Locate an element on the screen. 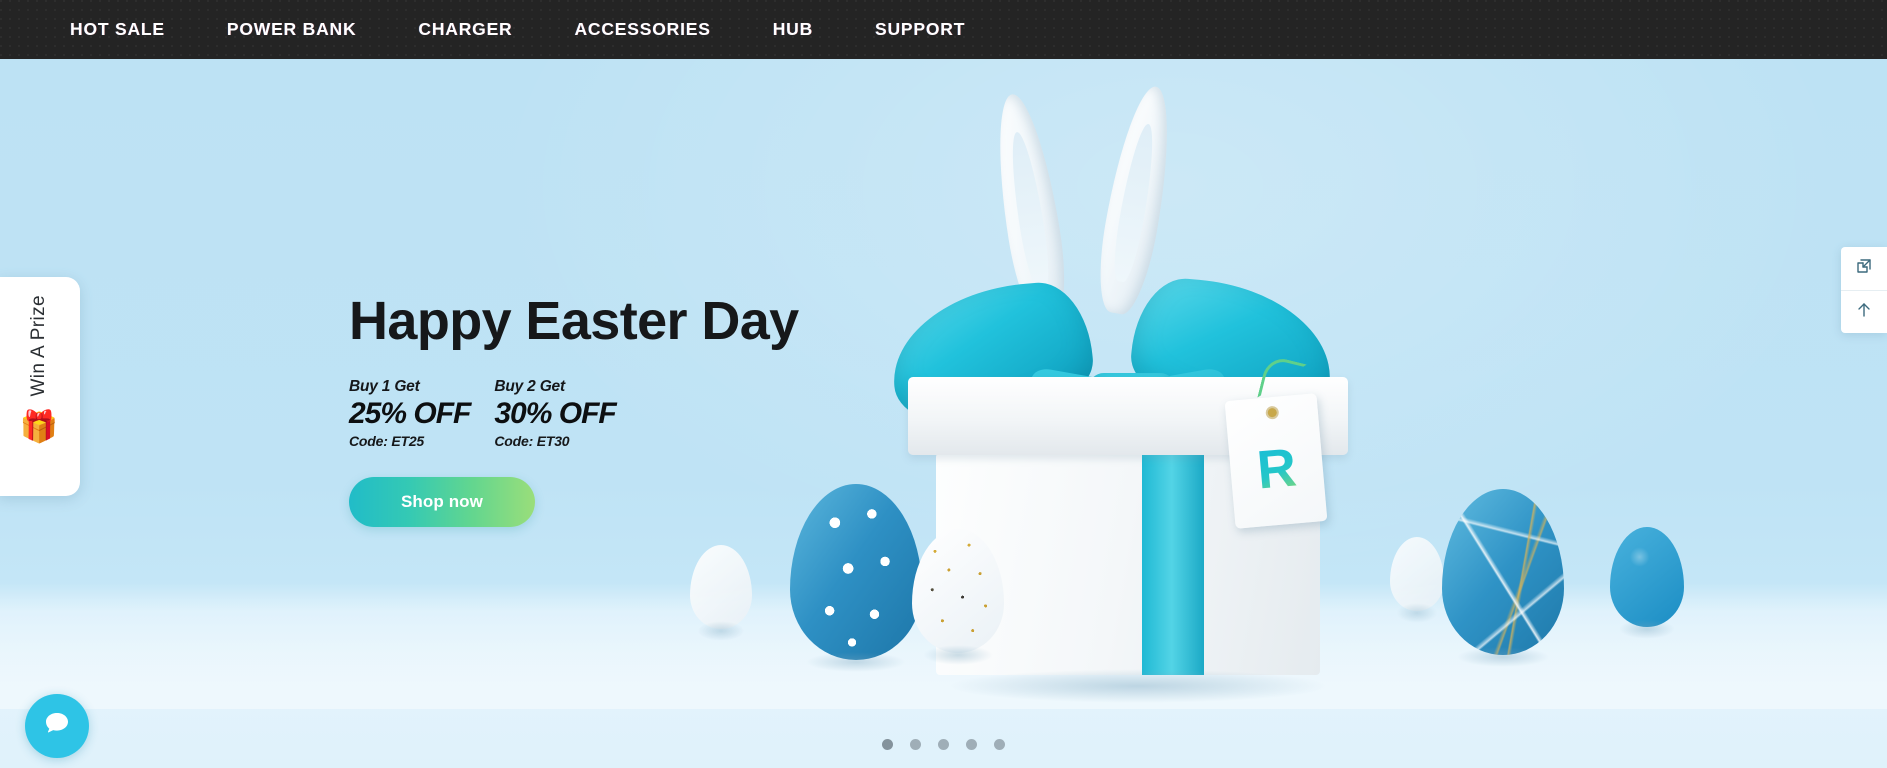 The image size is (1887, 768). scroll-to-top-icon is located at coordinates (1864, 312).